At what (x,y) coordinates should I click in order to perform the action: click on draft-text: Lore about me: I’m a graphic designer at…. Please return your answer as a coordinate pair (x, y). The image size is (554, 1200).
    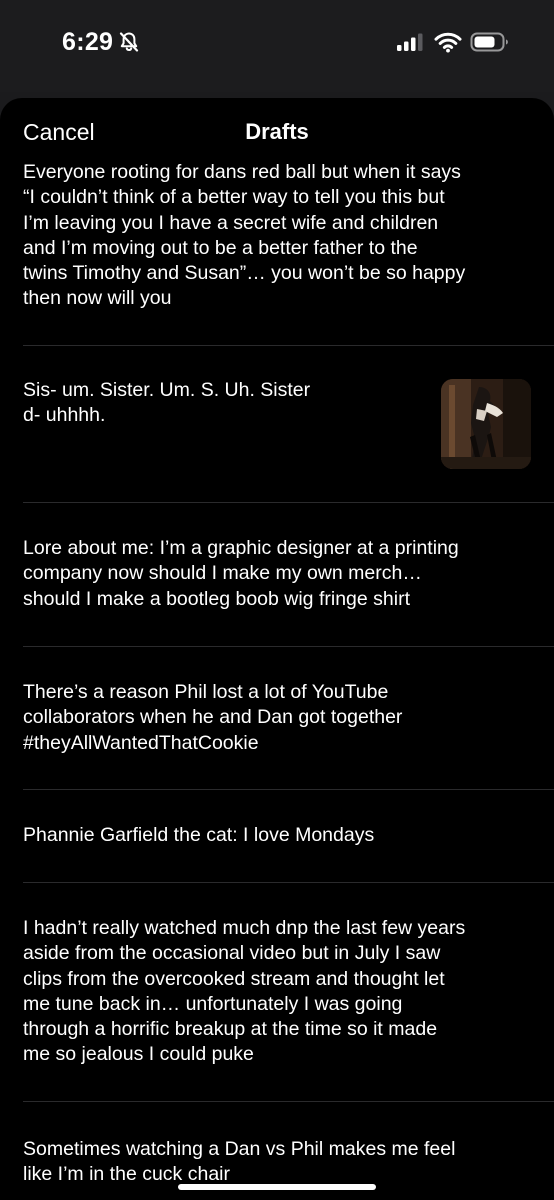
    Looking at the image, I should click on (241, 573).